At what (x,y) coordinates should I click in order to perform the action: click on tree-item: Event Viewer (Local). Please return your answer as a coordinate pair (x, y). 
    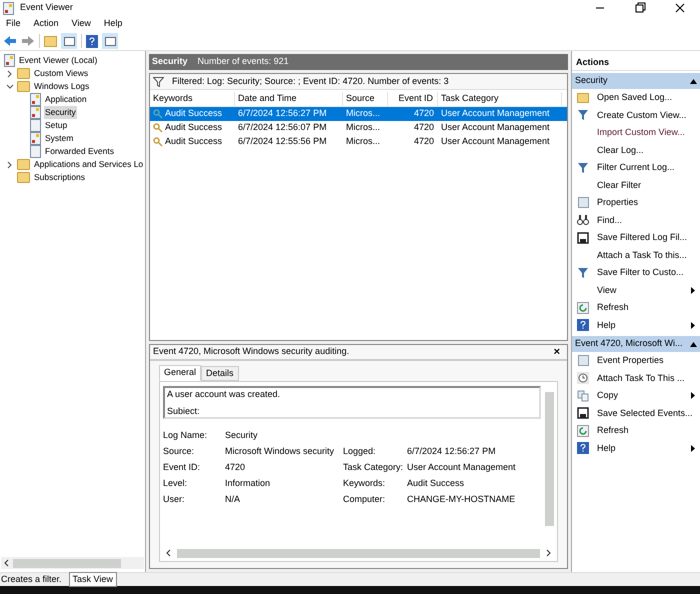
    Looking at the image, I should click on (58, 60).